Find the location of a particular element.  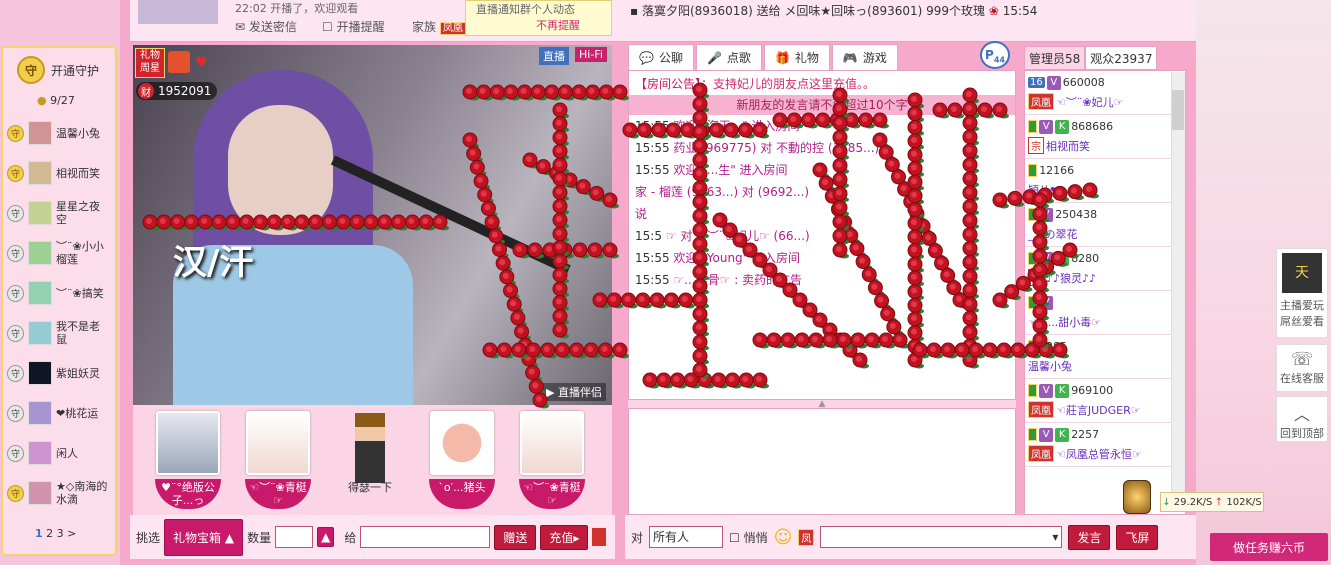

gift-rank-avatar-4: `o′...猪头 is located at coordinates (462, 460).